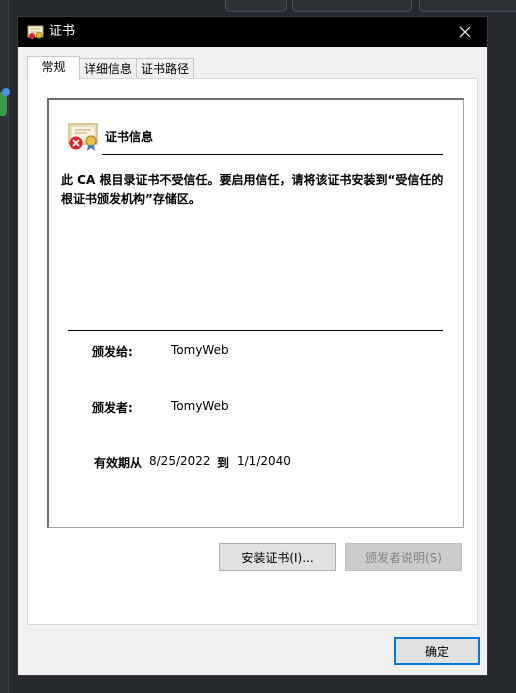 This screenshot has width=516, height=693. Describe the element at coordinates (252, 32) in the screenshot. I see `title-bar: 证书` at that location.